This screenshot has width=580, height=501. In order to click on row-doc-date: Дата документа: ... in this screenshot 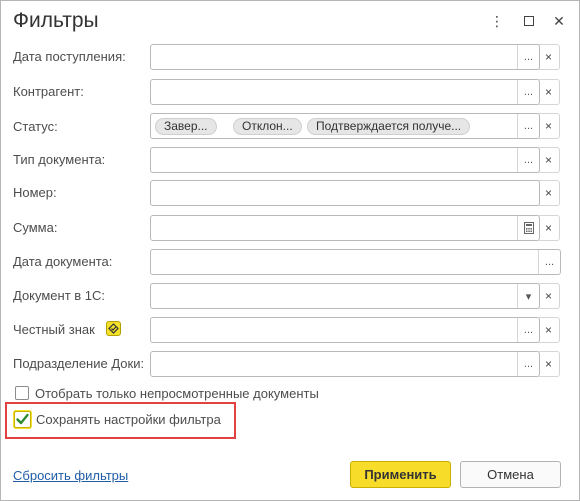, I will do `click(290, 262)`.